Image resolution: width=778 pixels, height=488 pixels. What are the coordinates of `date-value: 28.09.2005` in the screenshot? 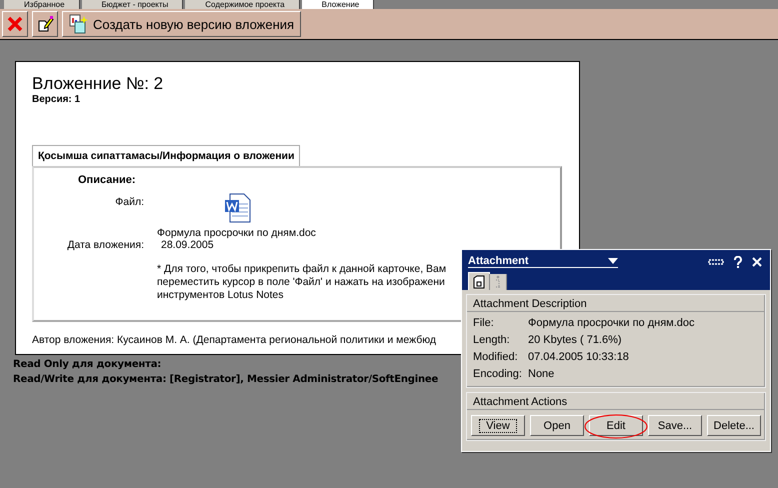 It's located at (187, 245).